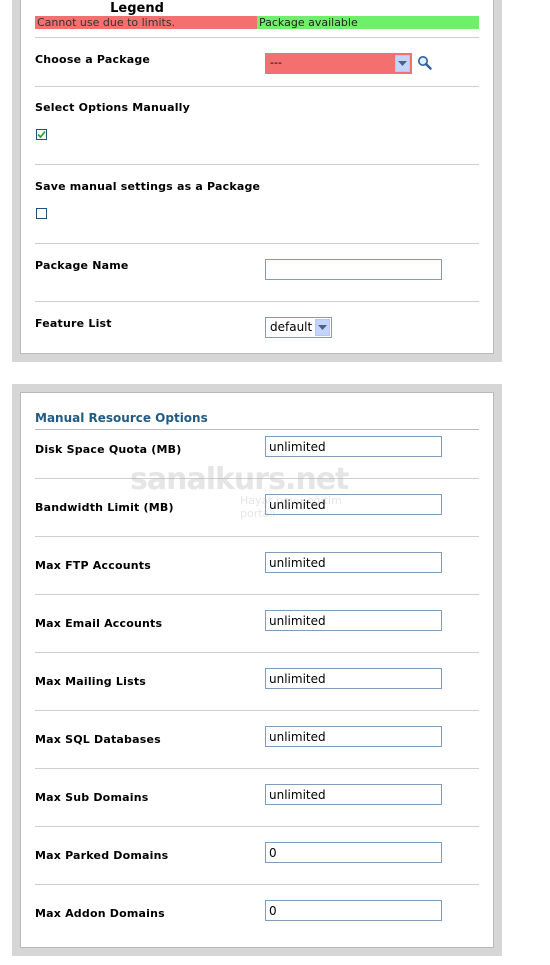  I want to click on legend-unavailable: Cannot use due to limits., so click(146, 22).